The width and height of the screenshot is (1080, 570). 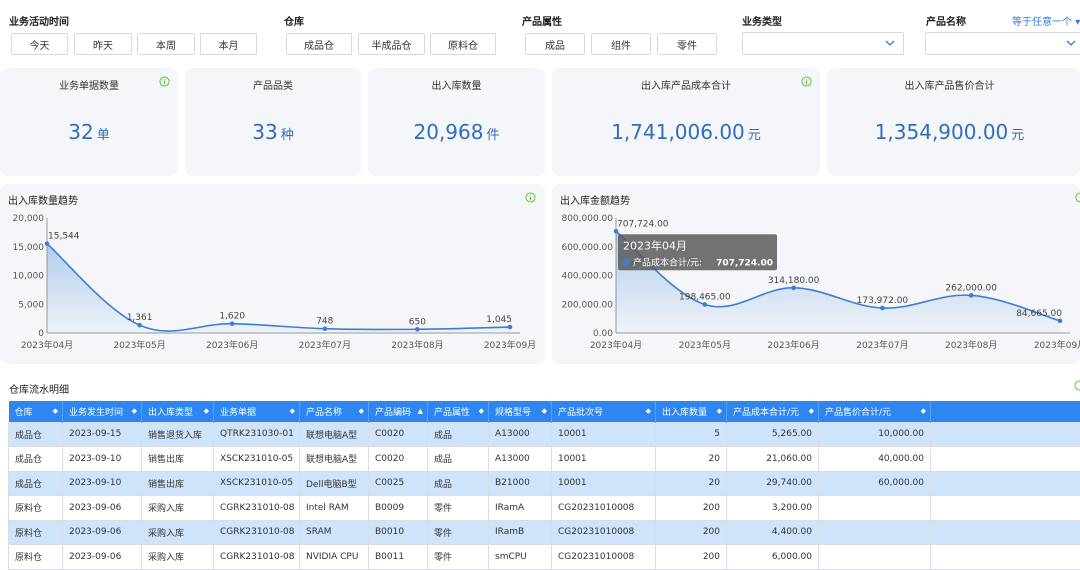 What do you see at coordinates (655, 245) in the screenshot?
I see `tooltip-title: 2023年04月` at bounding box center [655, 245].